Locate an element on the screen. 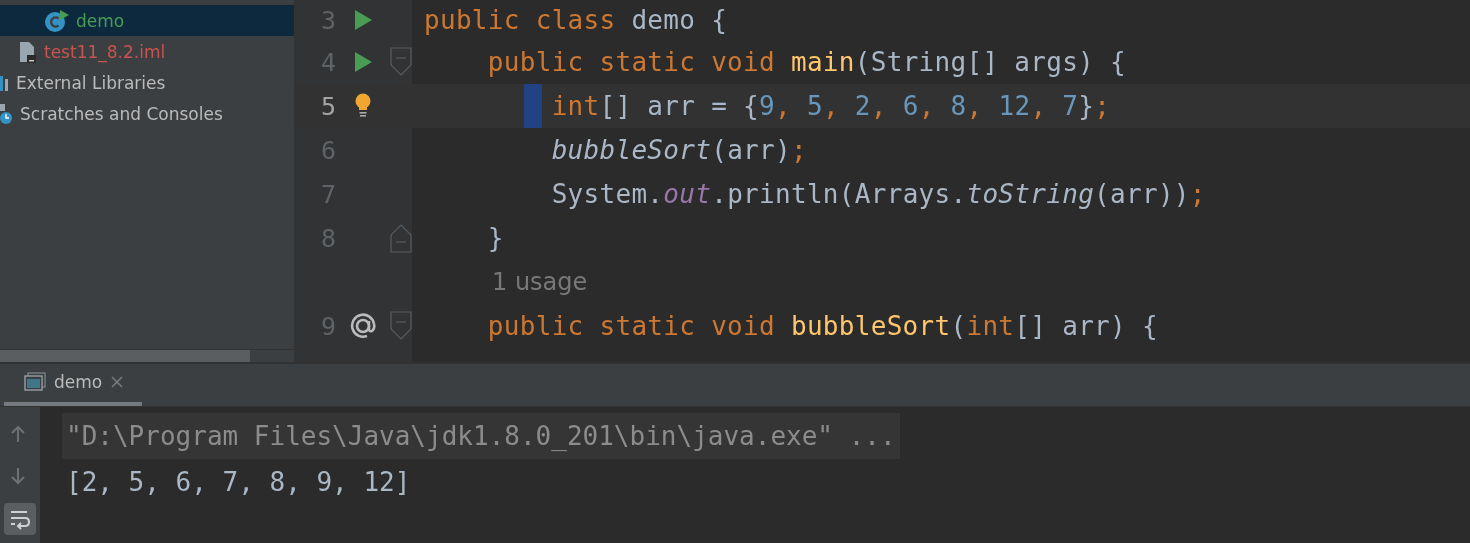 This screenshot has height=543, width=1470. code-line: public class demo { is located at coordinates (576, 20).